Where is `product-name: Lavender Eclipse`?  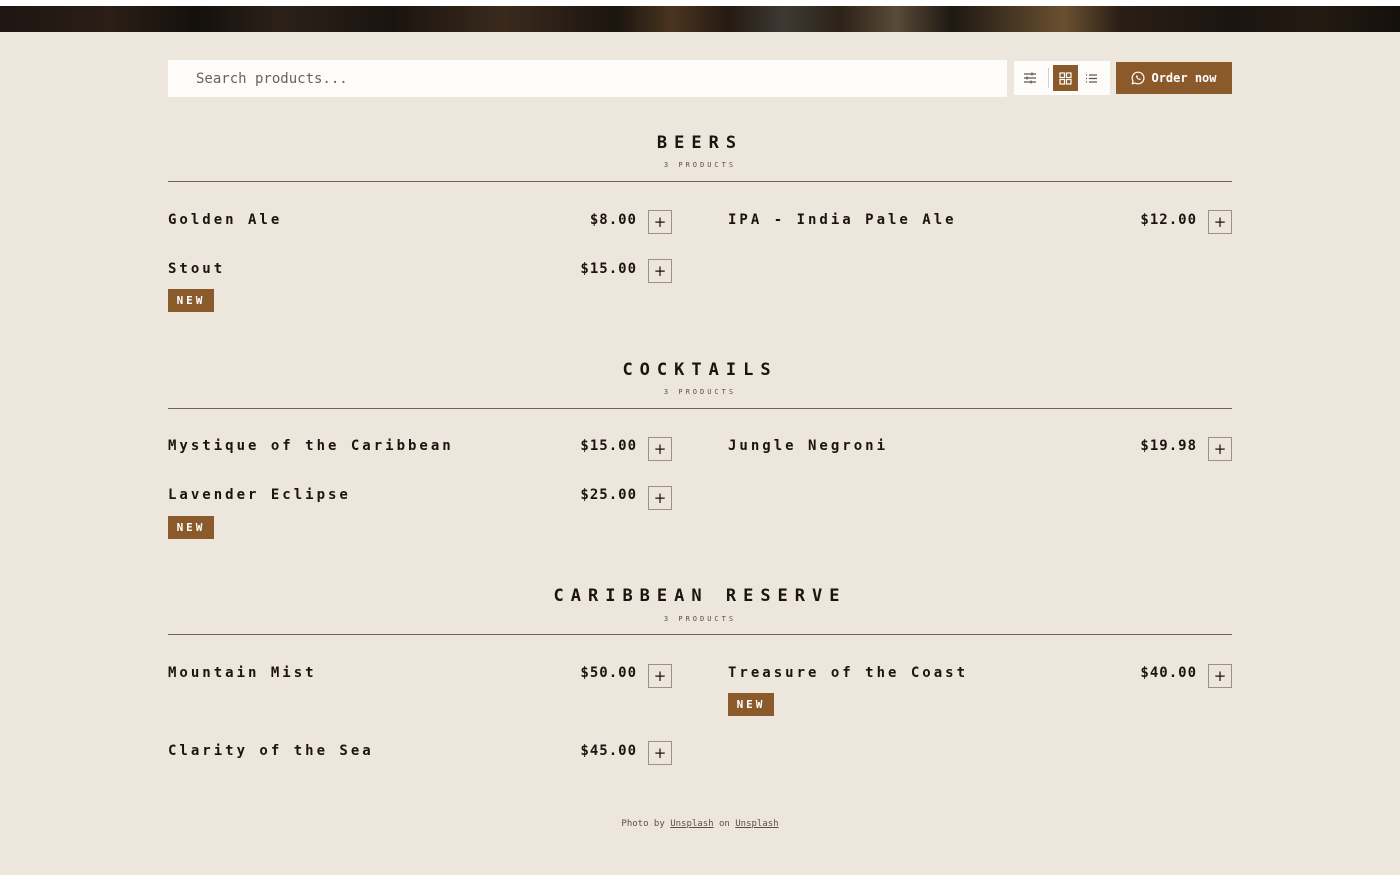
product-name: Lavender Eclipse is located at coordinates (259, 495).